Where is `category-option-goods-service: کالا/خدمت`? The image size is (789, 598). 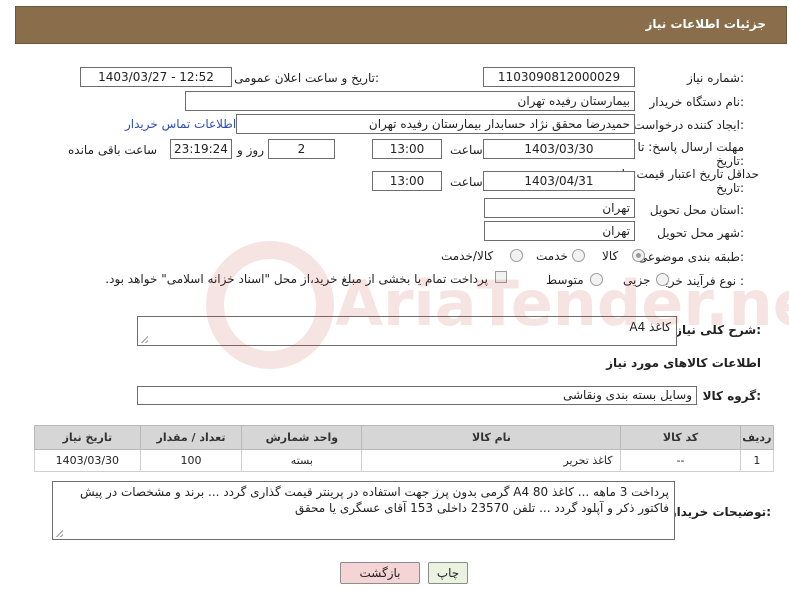
category-option-goods-service: کالا/خدمت is located at coordinates (467, 256).